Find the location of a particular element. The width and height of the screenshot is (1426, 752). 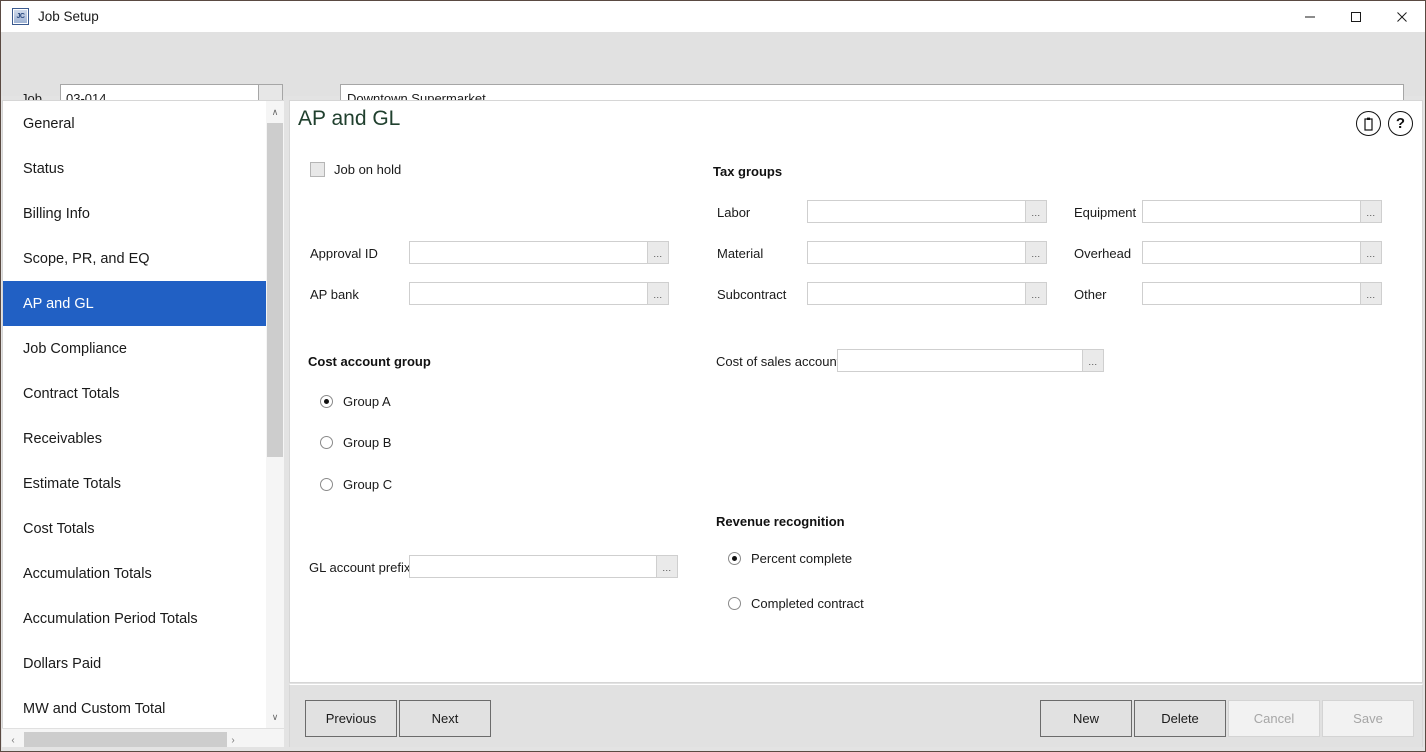

panel-header-icons: ? is located at coordinates (1384, 123).